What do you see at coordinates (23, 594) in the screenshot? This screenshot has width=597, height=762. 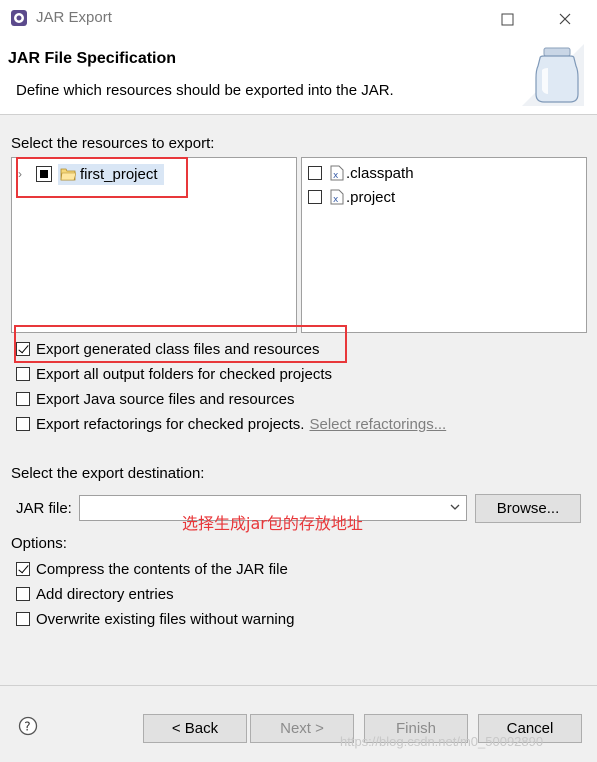 I see `add-directory-entries-checkbox` at bounding box center [23, 594].